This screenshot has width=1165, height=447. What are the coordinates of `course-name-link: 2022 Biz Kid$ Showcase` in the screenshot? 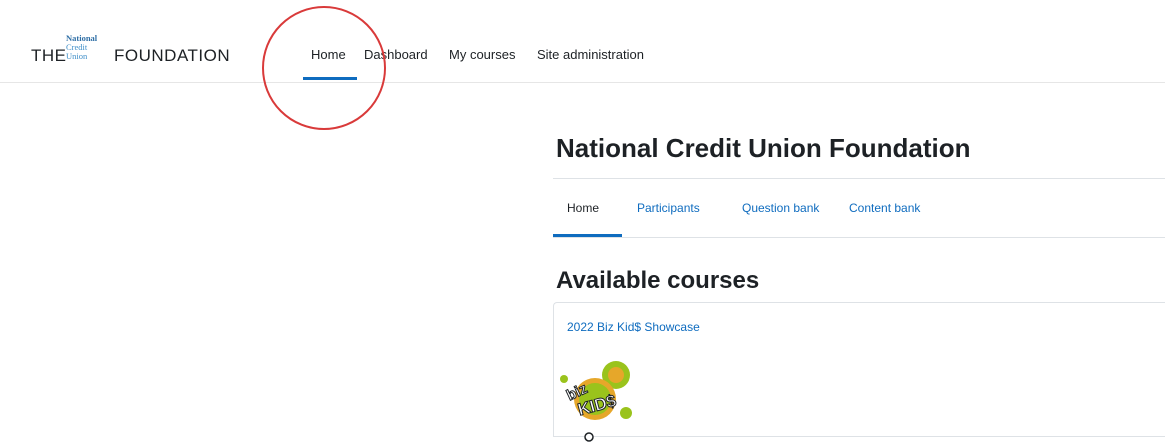 It's located at (633, 327).